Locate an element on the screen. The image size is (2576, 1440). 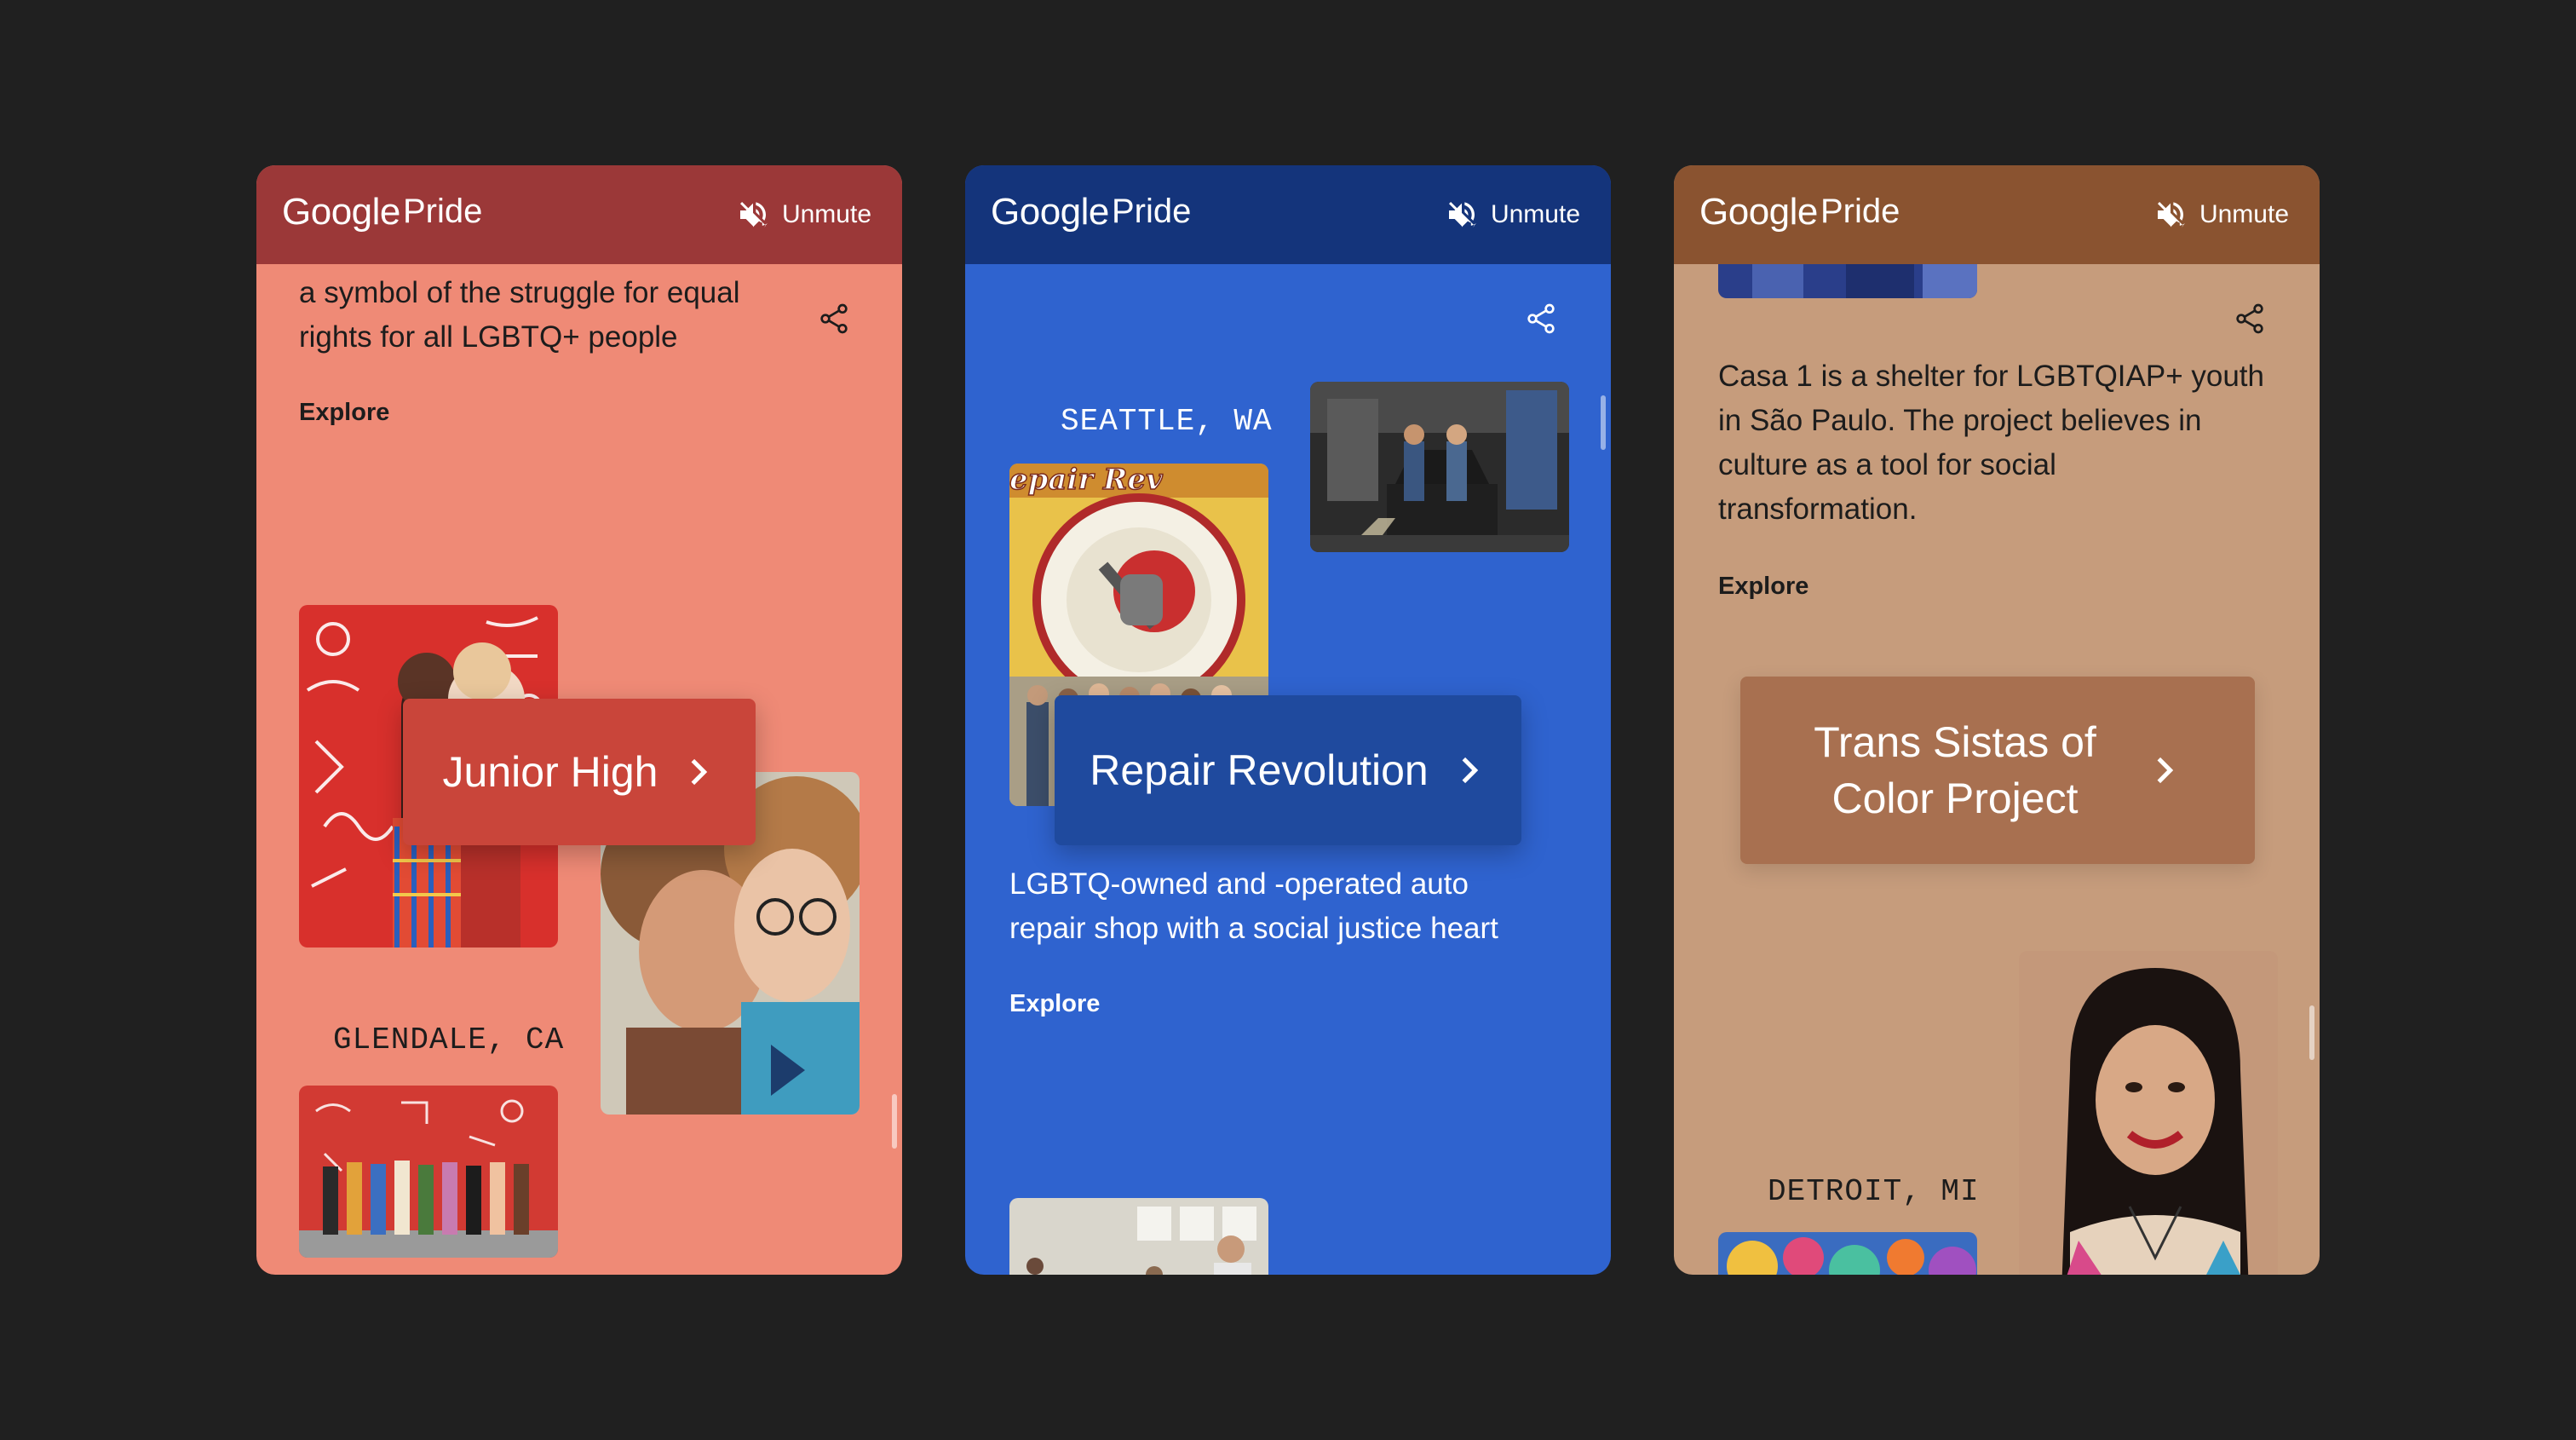
description-line: transformation. is located at coordinates (1818, 509).